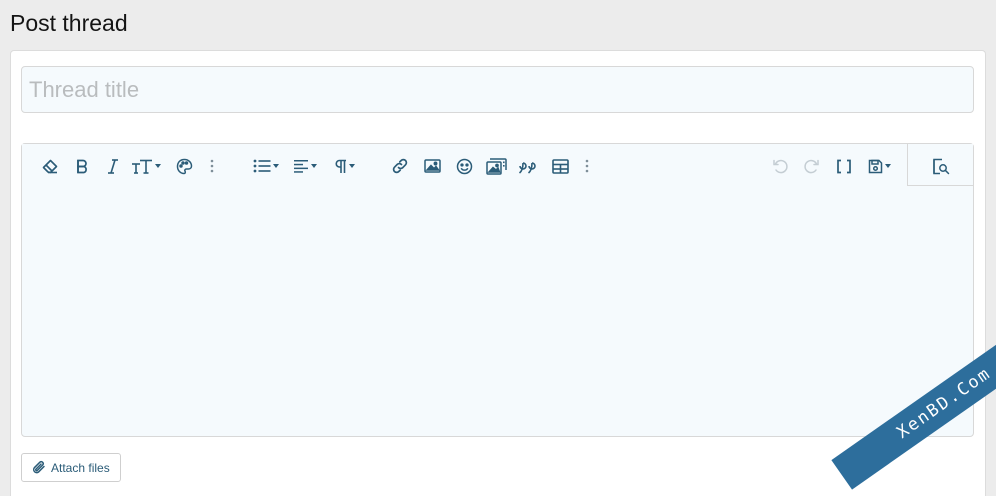  I want to click on list-button, so click(266, 166).